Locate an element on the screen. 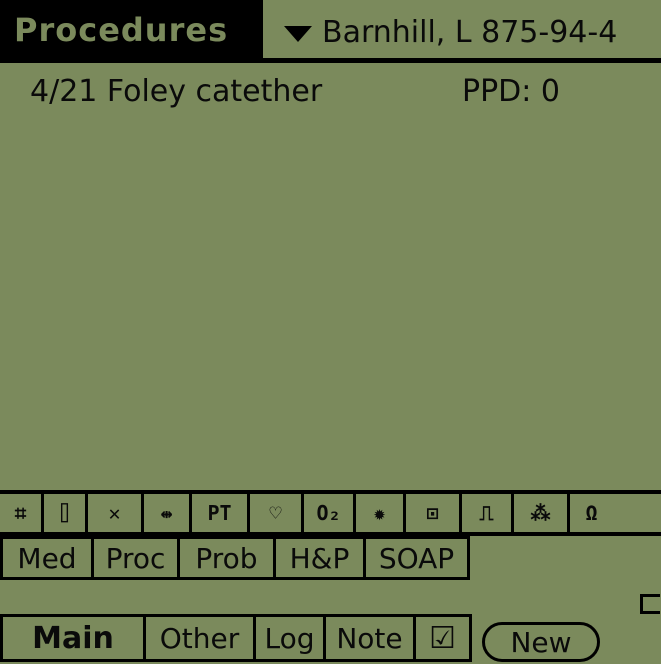  main-tabs: Main Other Log Note ☑ is located at coordinates (236, 638).